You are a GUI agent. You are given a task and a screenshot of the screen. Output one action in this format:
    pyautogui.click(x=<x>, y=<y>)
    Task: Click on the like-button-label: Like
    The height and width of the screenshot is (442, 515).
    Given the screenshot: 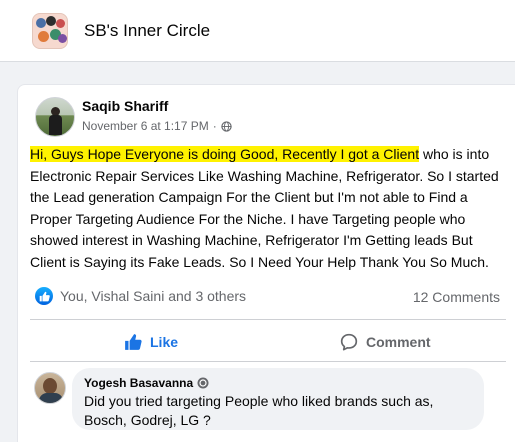 What is the action you would take?
    pyautogui.click(x=164, y=342)
    